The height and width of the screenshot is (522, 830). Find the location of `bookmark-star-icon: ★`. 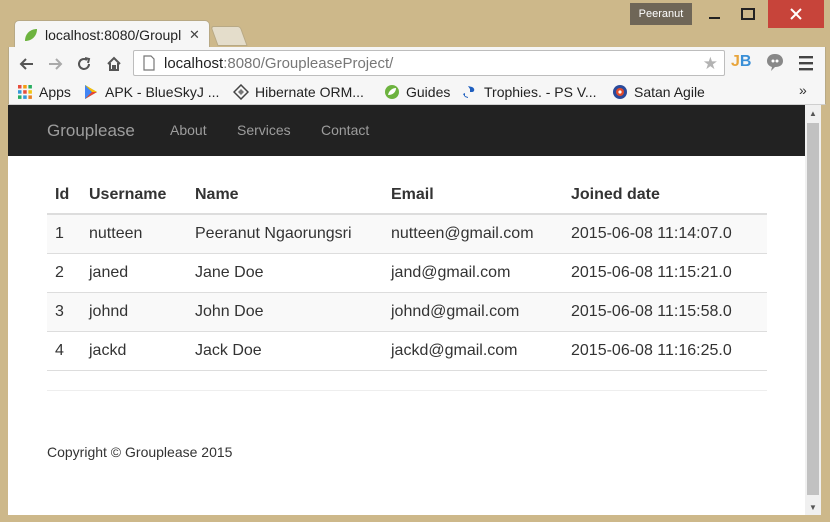

bookmark-star-icon: ★ is located at coordinates (710, 64).